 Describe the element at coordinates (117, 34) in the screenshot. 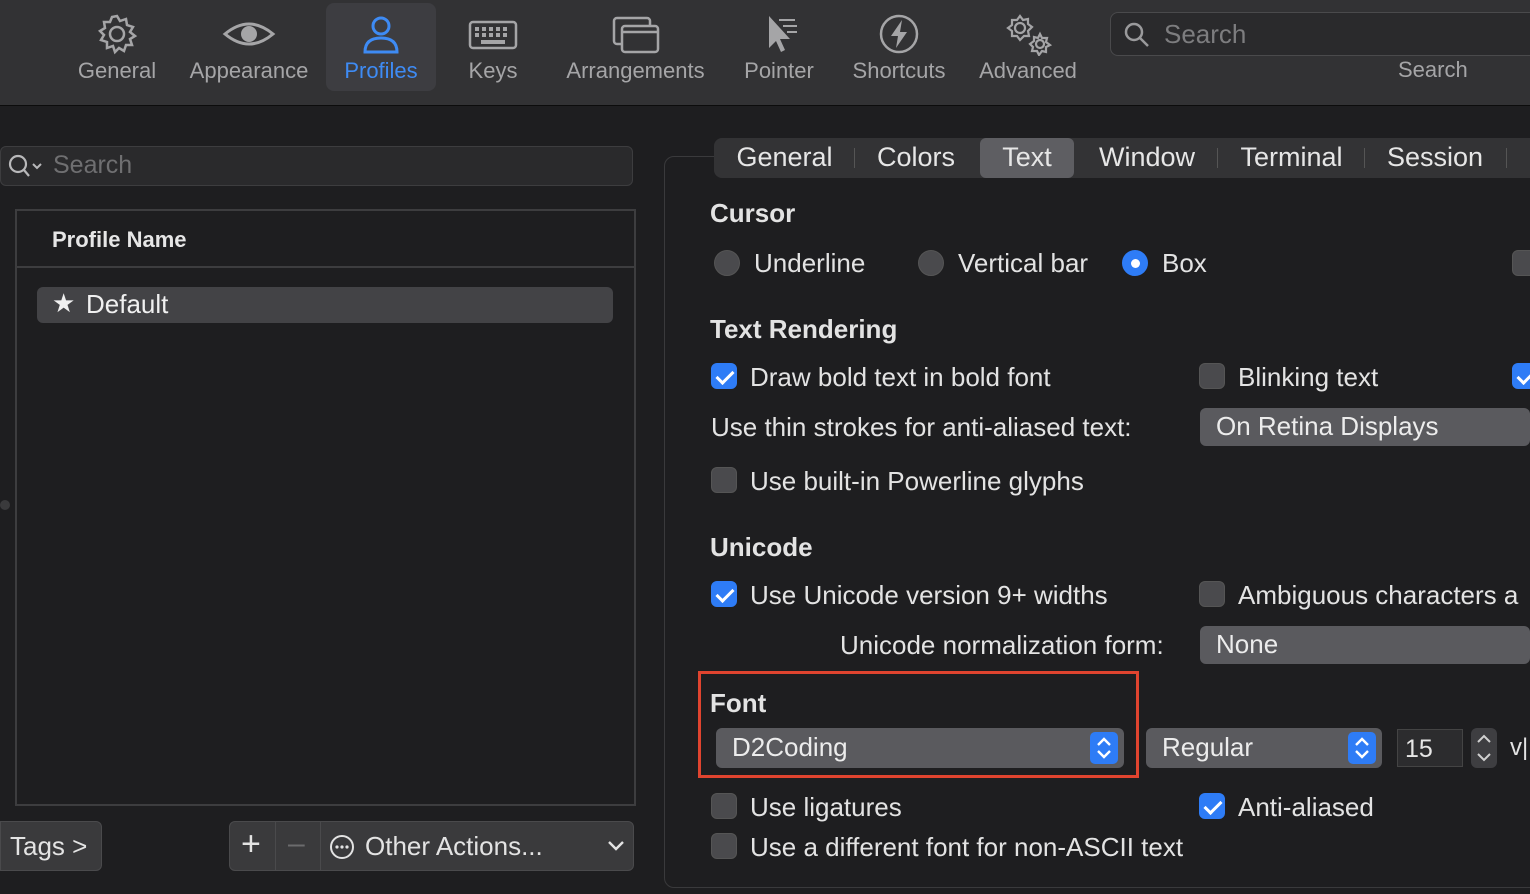

I see `gear-icon` at that location.